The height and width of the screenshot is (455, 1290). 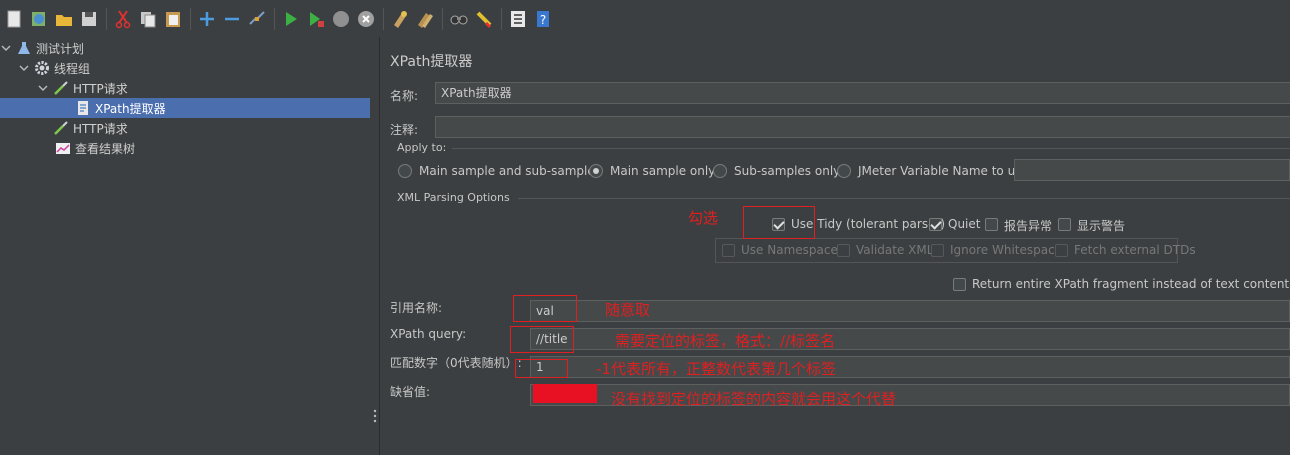 What do you see at coordinates (728, 250) in the screenshot?
I see `use-namespaces-checkbox` at bounding box center [728, 250].